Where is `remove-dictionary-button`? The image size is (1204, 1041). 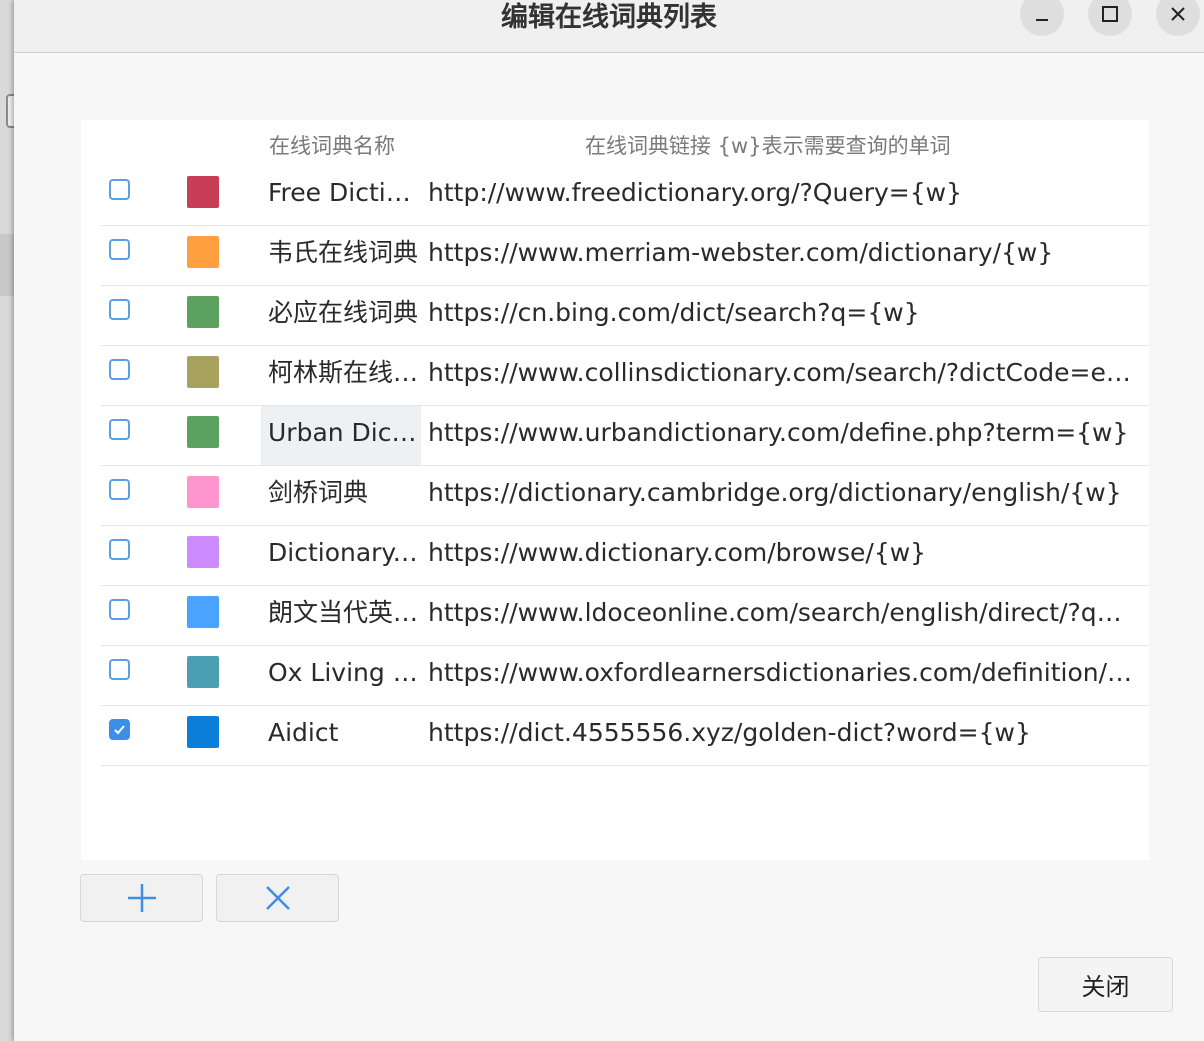
remove-dictionary-button is located at coordinates (277, 898).